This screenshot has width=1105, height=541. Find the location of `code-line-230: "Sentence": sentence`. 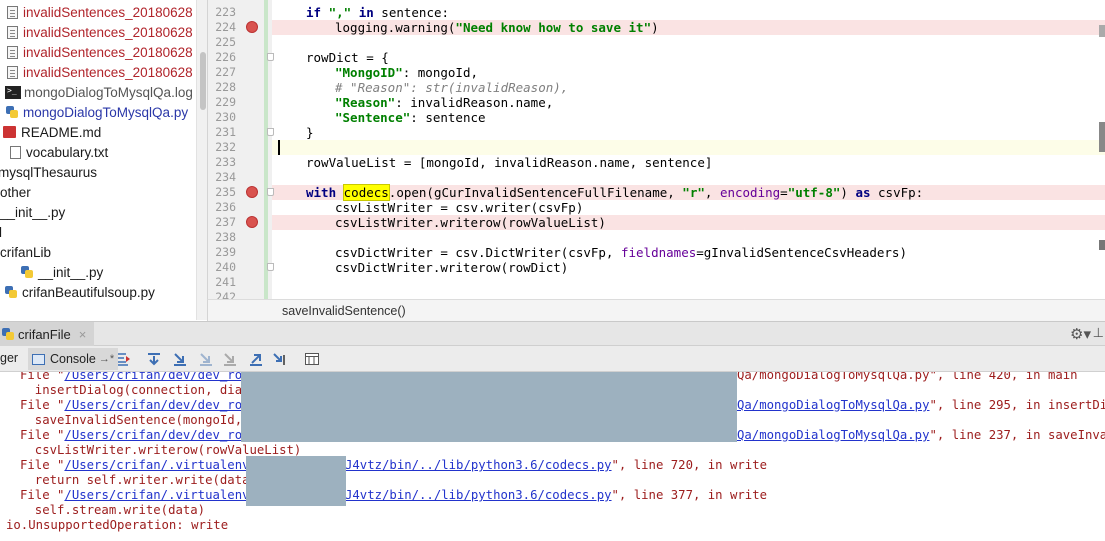

code-line-230: "Sentence": sentence is located at coordinates (410, 117).